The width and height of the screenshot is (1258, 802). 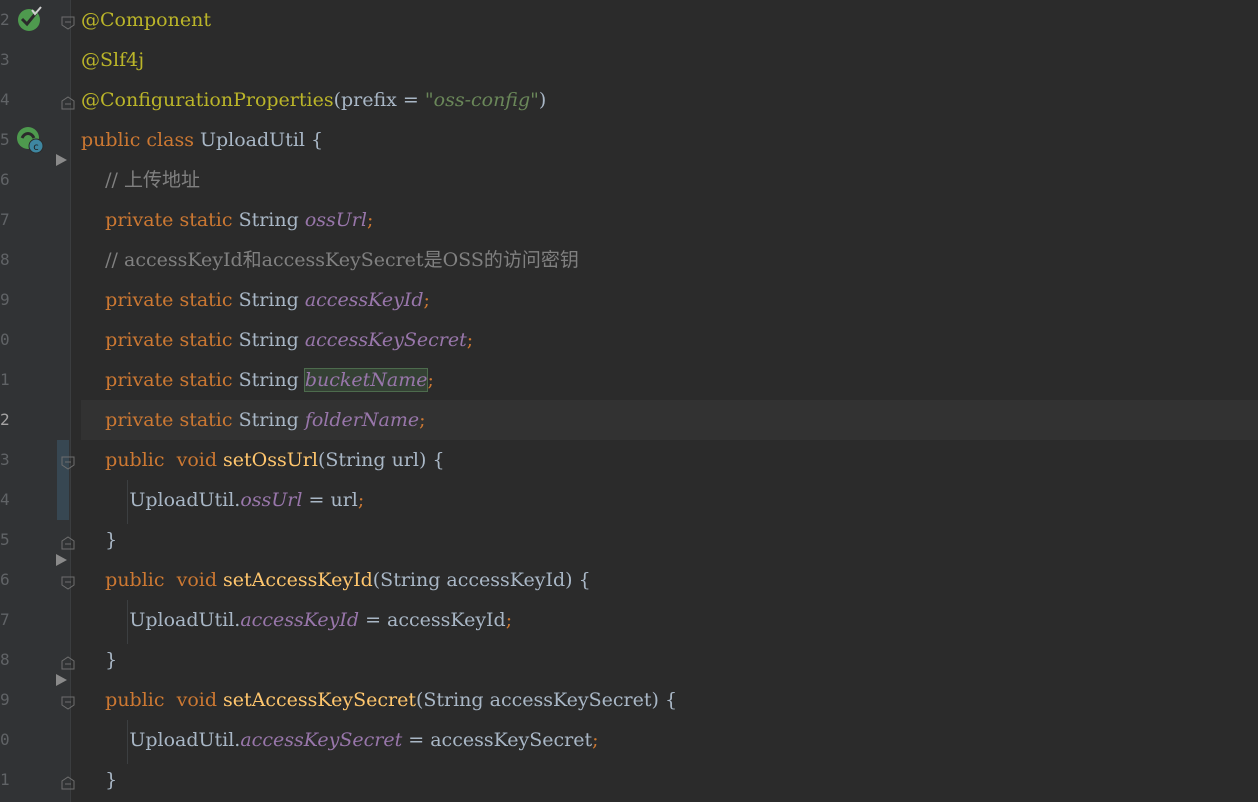 I want to click on code-line-area: private static String bucketName;, so click(x=669, y=380).